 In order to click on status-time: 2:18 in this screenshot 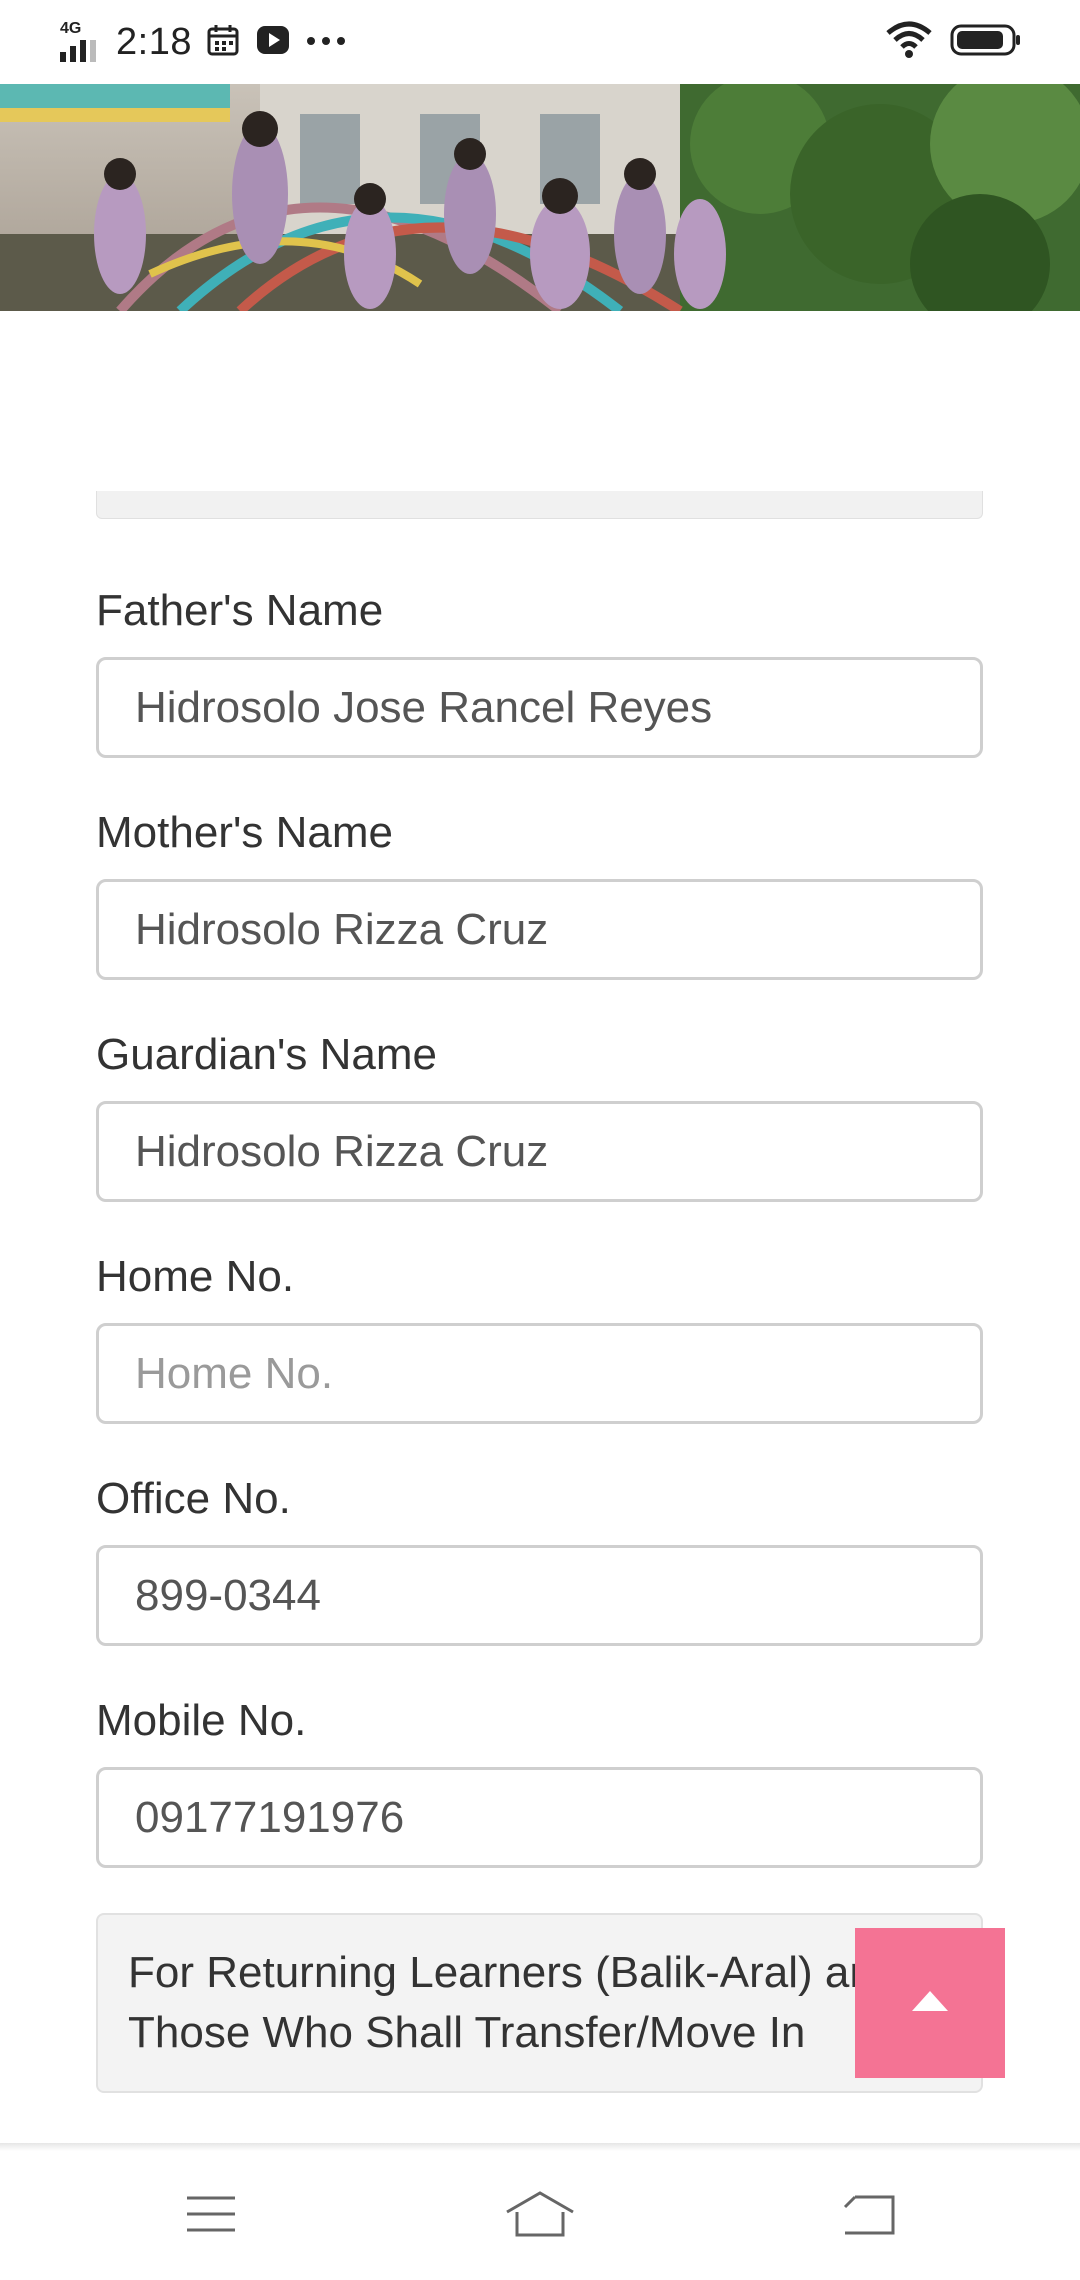, I will do `click(154, 41)`.